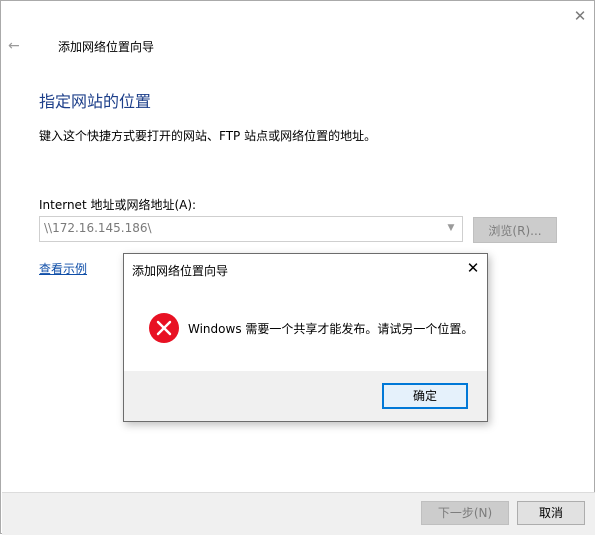  I want to click on view-example-link: 查看示例, so click(63, 268).